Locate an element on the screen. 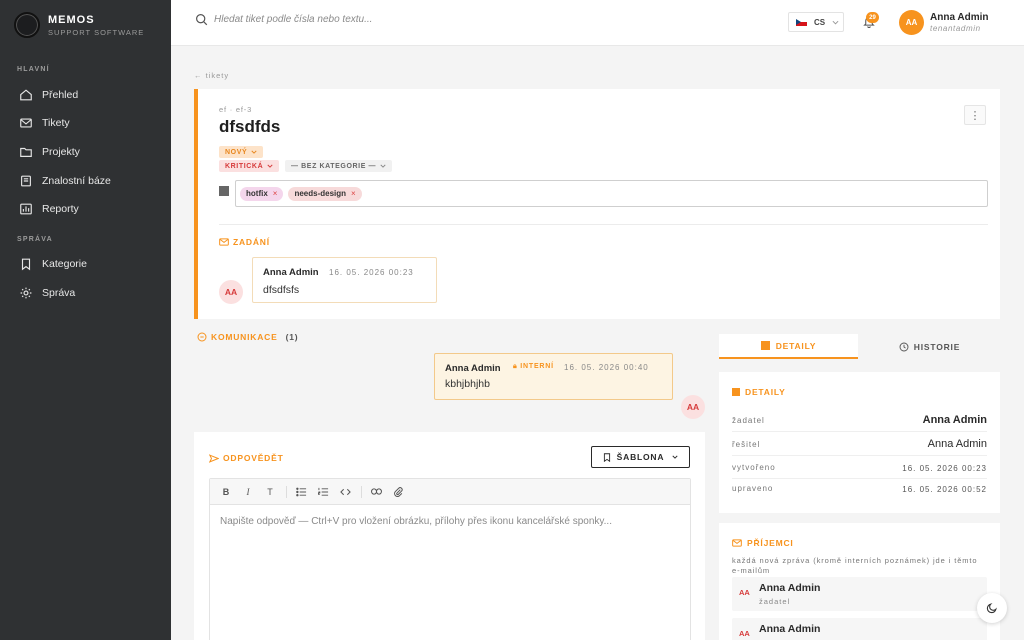 The image size is (1024, 640). brand-name: MEMOS is located at coordinates (71, 19).